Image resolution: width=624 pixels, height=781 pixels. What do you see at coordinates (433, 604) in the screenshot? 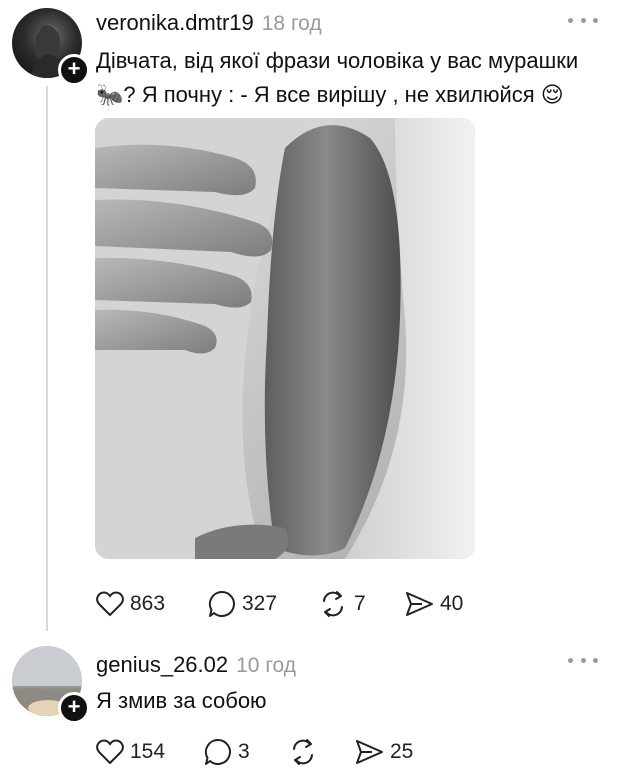
I see `share-button: 40` at bounding box center [433, 604].